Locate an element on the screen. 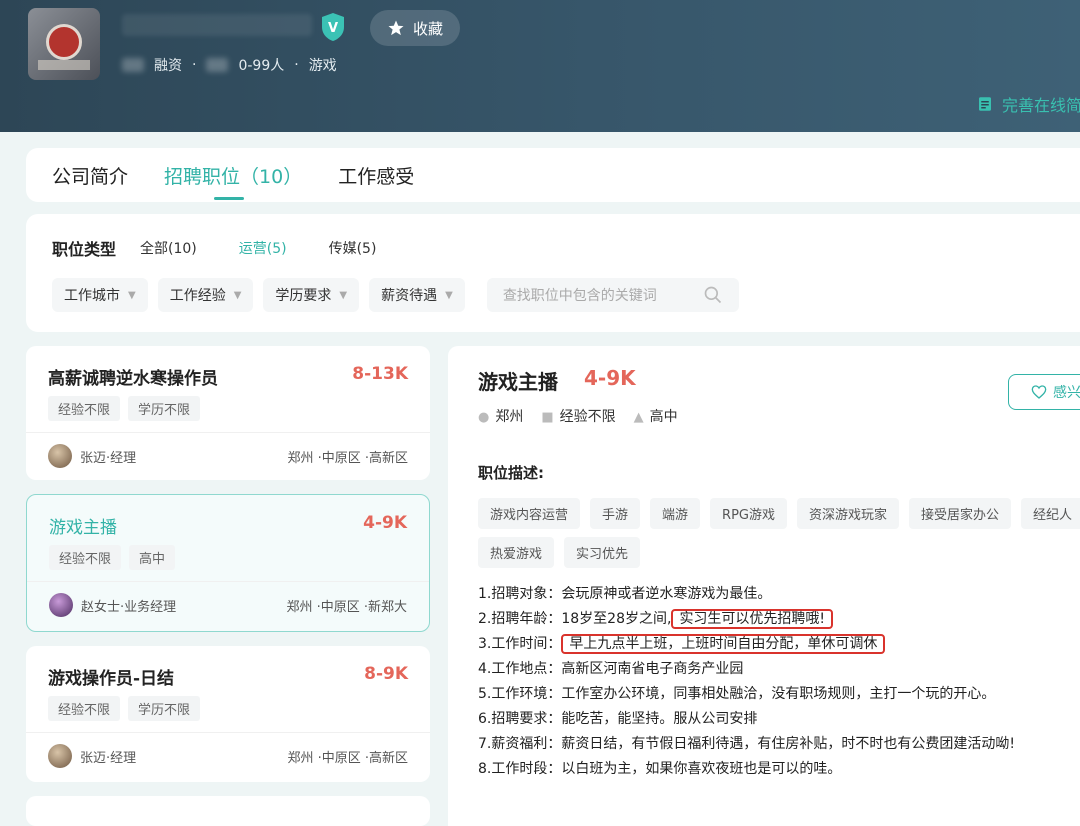 Image resolution: width=1080 pixels, height=826 pixels. job-location: 郑州 ·中原区 ·新郑大 is located at coordinates (346, 607).